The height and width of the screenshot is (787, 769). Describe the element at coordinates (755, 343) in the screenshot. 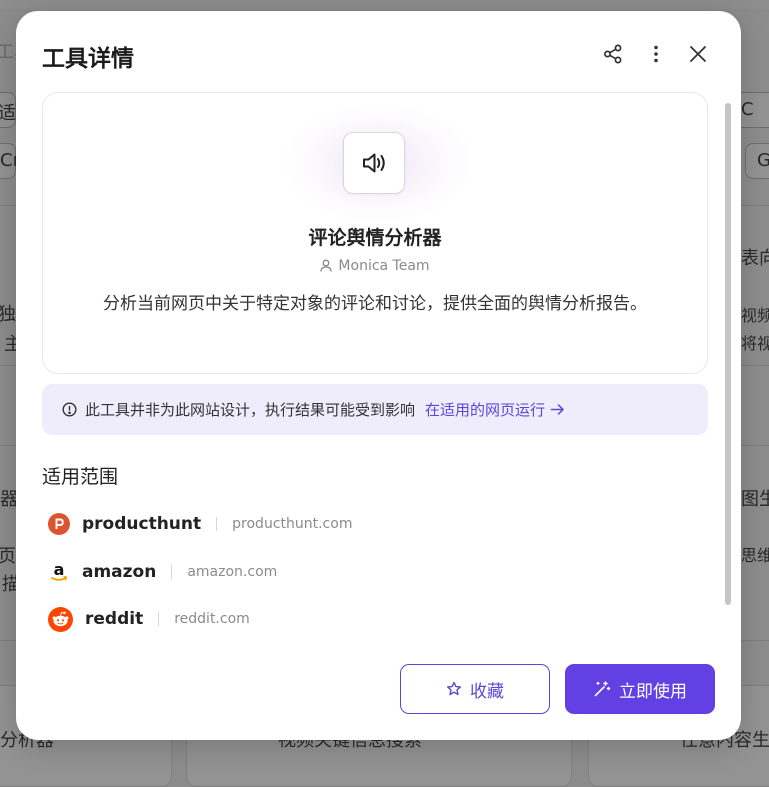

I see `bg-fragment: 将视` at that location.